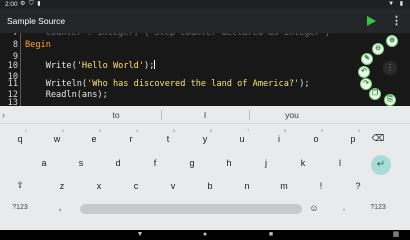 The width and height of the screenshot is (410, 240). I want to click on key-s: s, so click(81, 164).